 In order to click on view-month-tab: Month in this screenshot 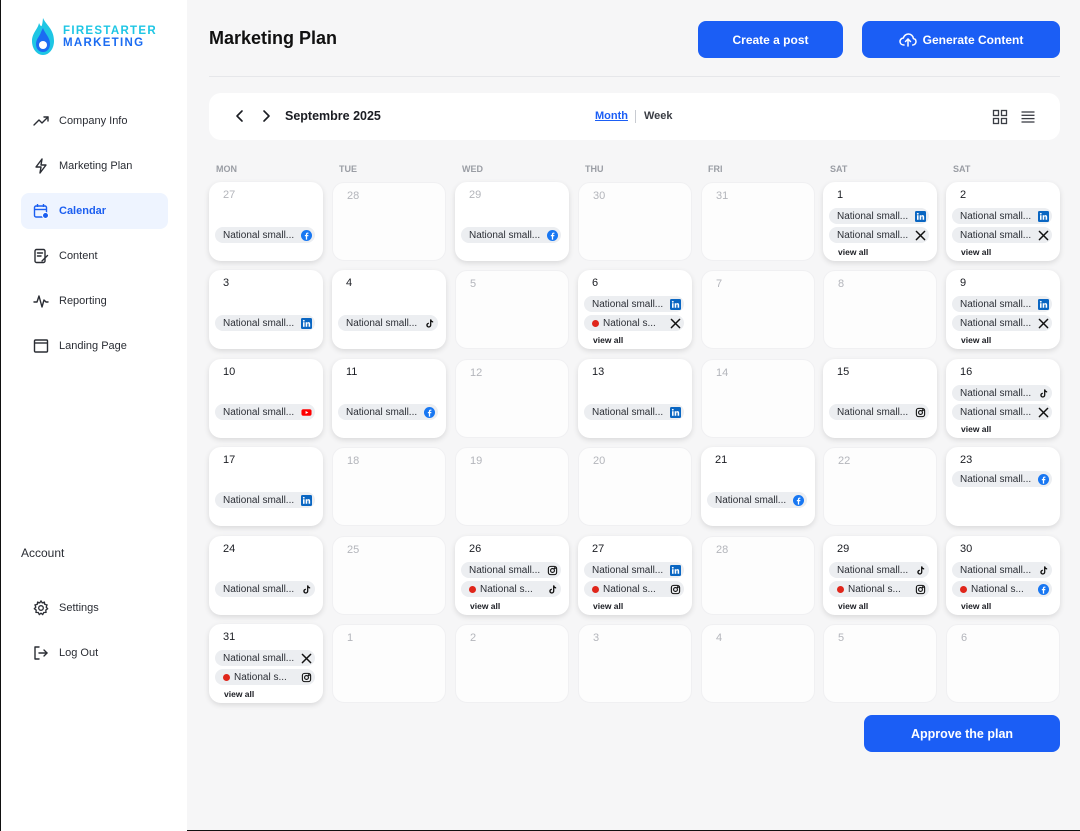, I will do `click(611, 116)`.